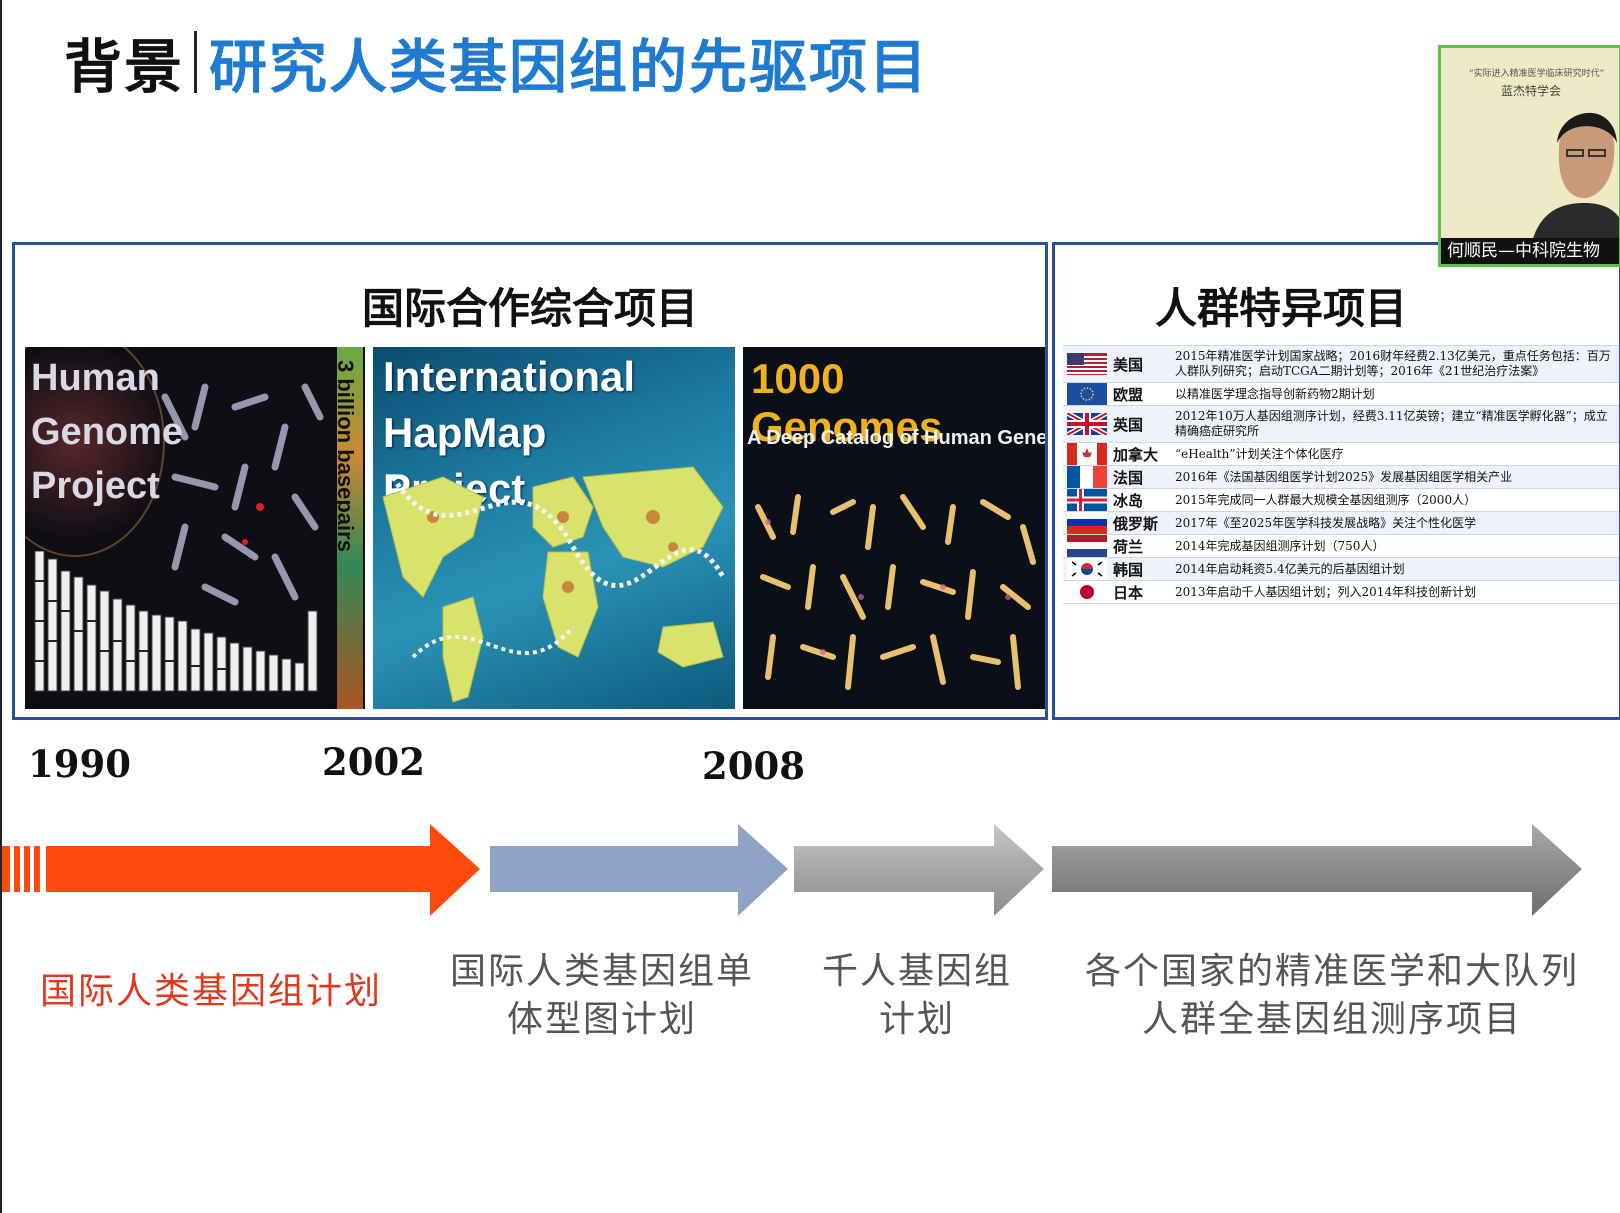 The image size is (1620, 1213). Describe the element at coordinates (195, 528) in the screenshot. I see `hgp-image: Human Genome Project 3 billion basepairs` at that location.